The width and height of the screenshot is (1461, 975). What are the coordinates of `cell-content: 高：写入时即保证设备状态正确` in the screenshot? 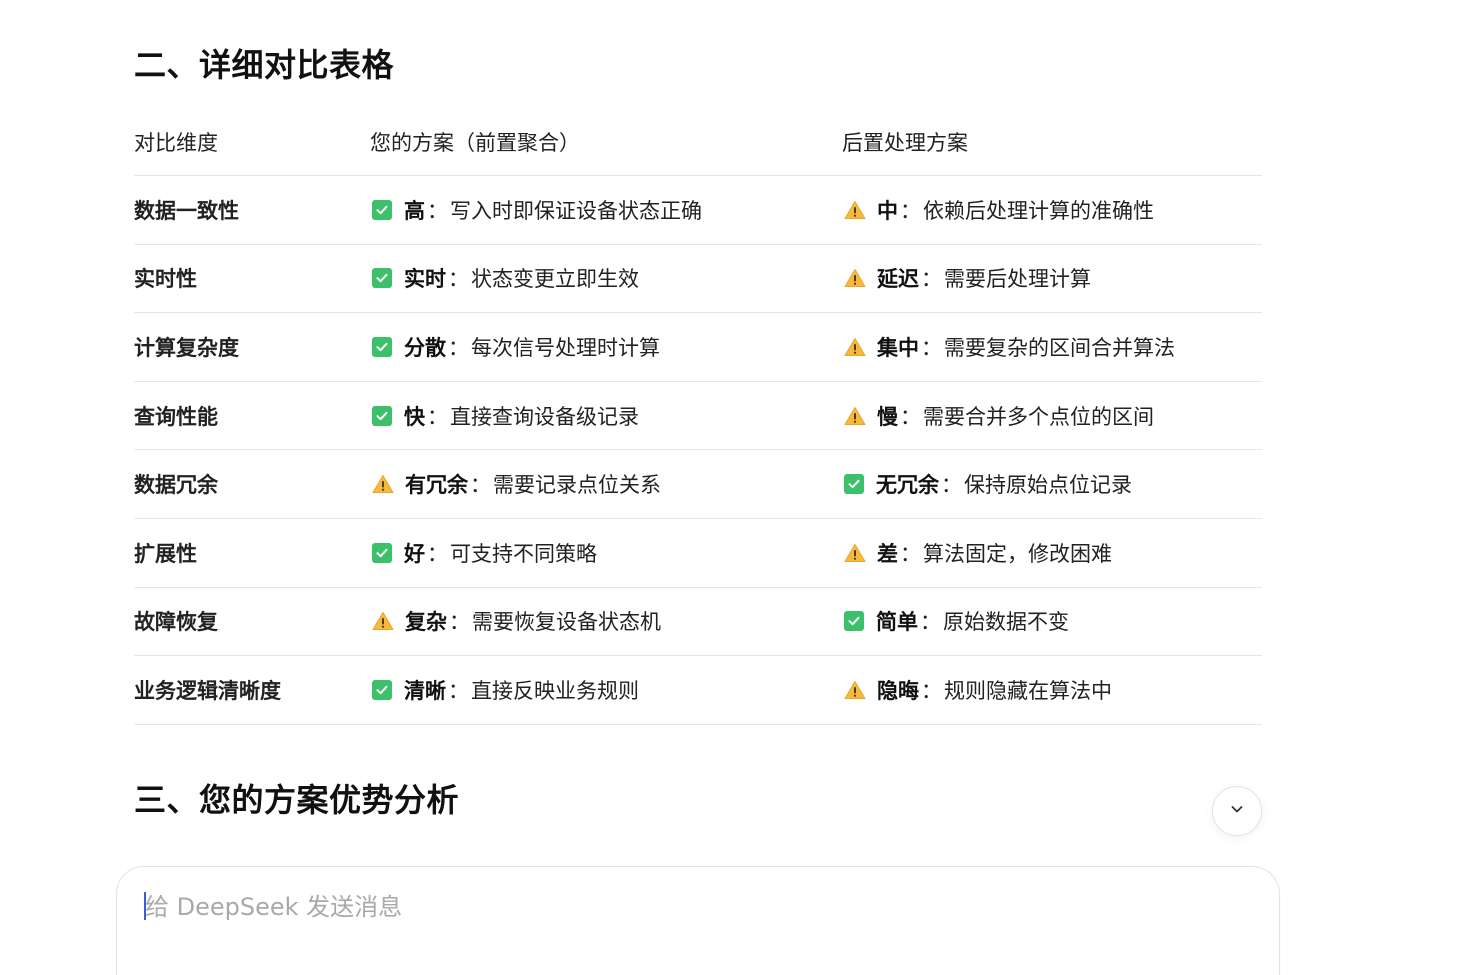 It's located at (606, 210).